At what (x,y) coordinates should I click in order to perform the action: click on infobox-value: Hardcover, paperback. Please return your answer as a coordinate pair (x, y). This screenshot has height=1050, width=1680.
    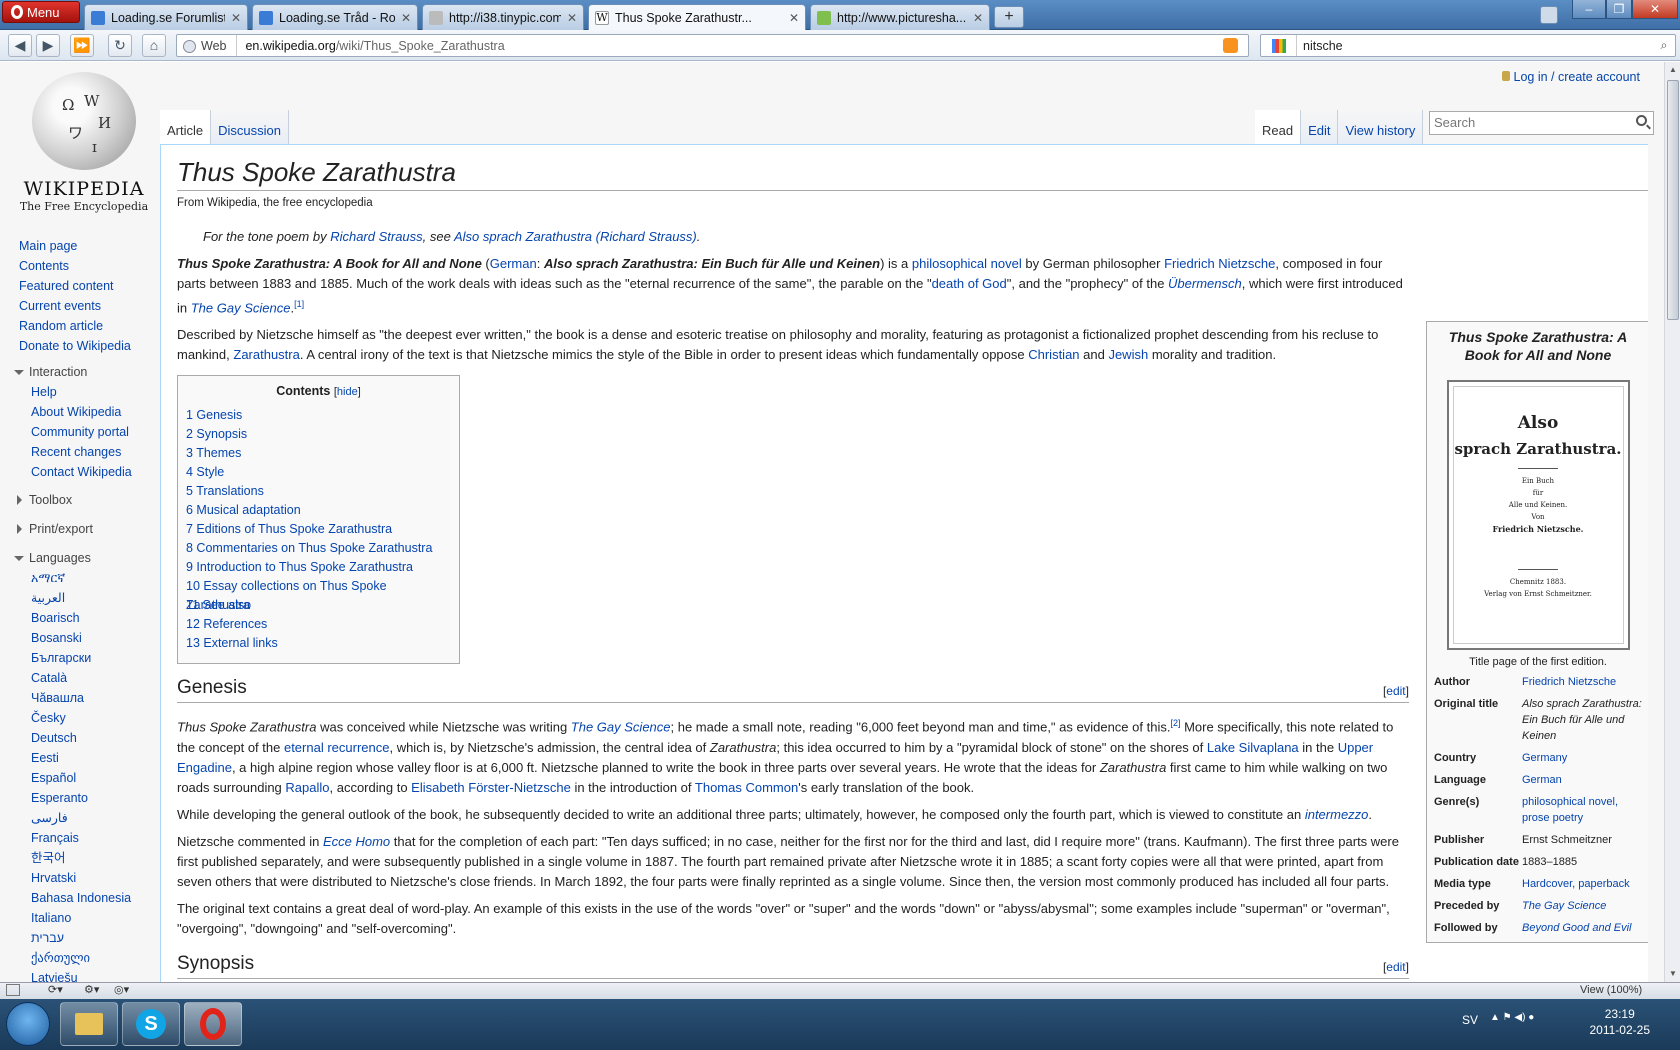
    Looking at the image, I should click on (1582, 884).